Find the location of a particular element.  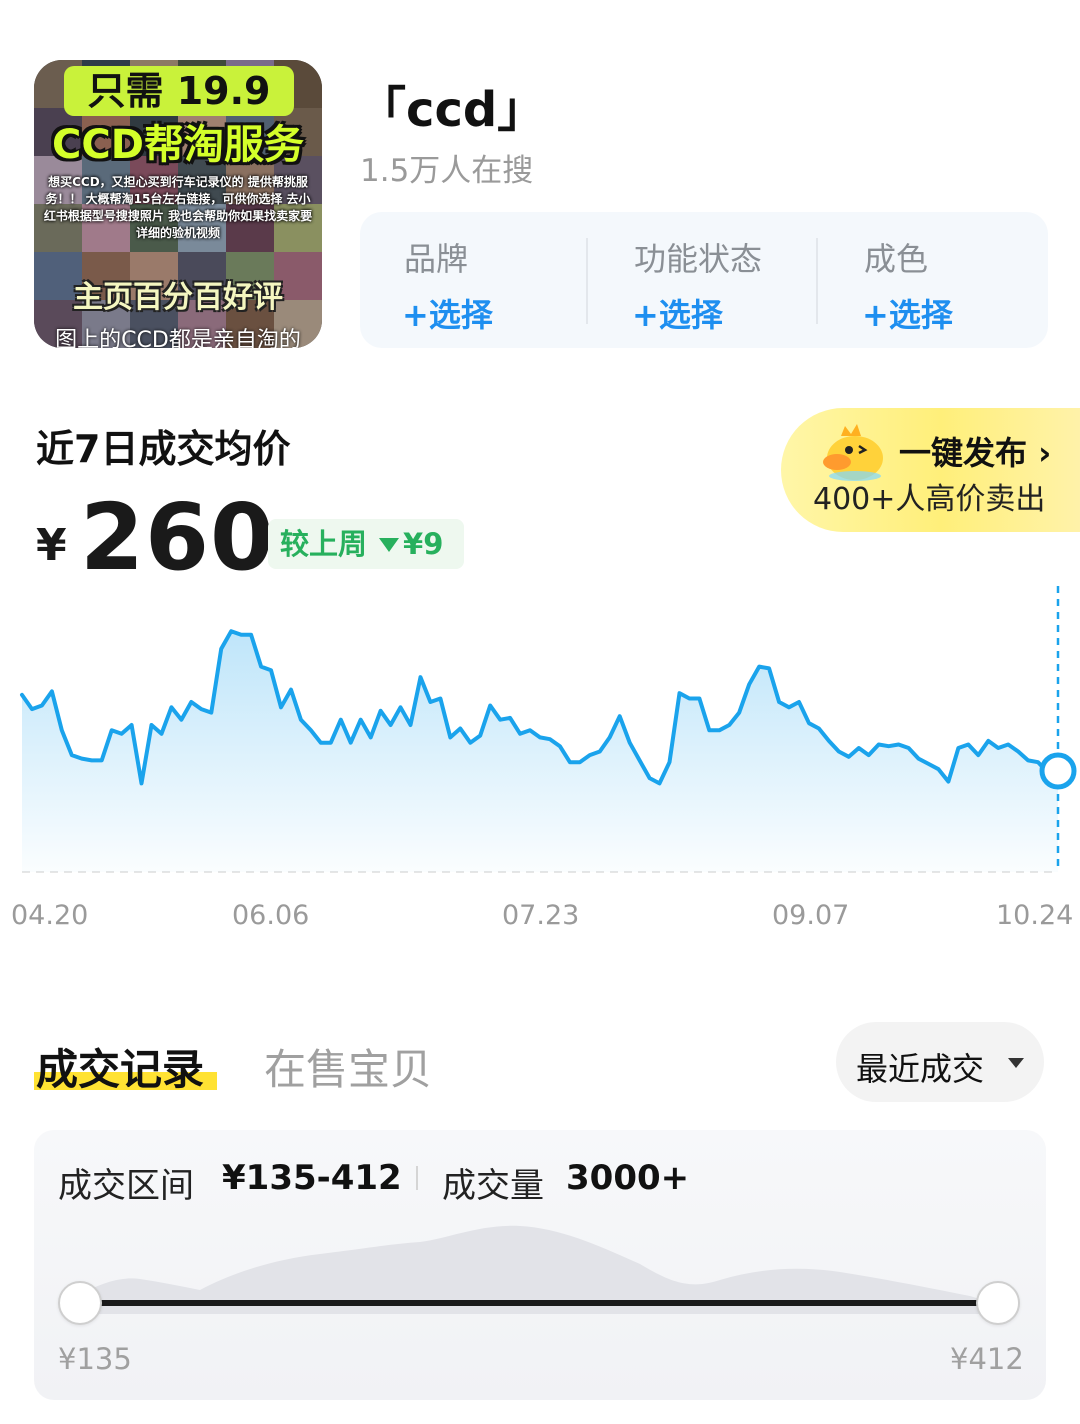

filter-condition-select: +选择 is located at coordinates (907, 313).